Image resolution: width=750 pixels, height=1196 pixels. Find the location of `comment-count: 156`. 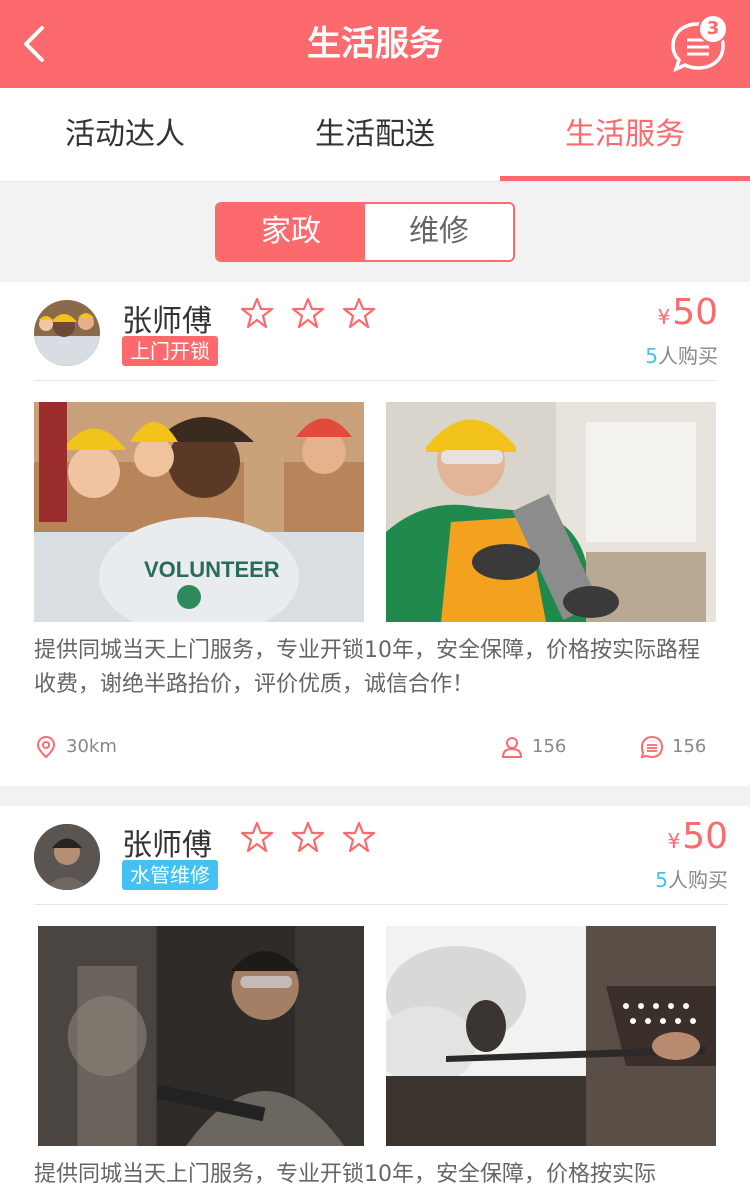

comment-count: 156 is located at coordinates (673, 747).